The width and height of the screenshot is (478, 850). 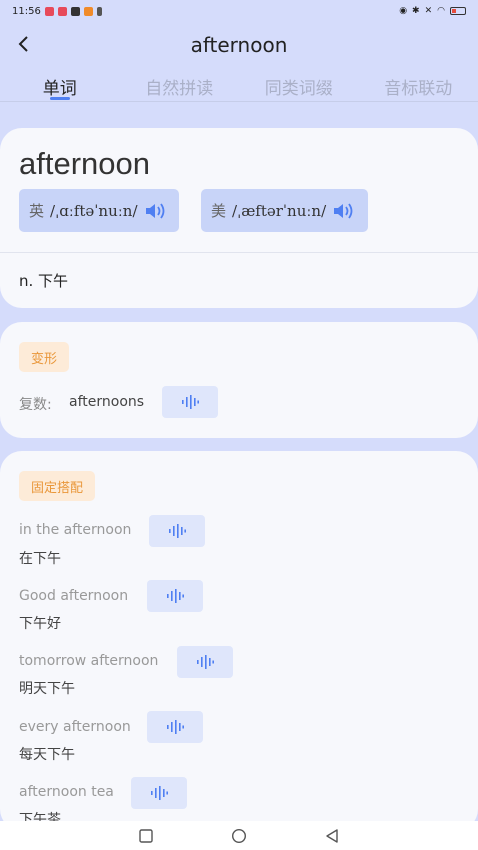 What do you see at coordinates (47, 689) in the screenshot?
I see `collocation-chinese: 明天下午` at bounding box center [47, 689].